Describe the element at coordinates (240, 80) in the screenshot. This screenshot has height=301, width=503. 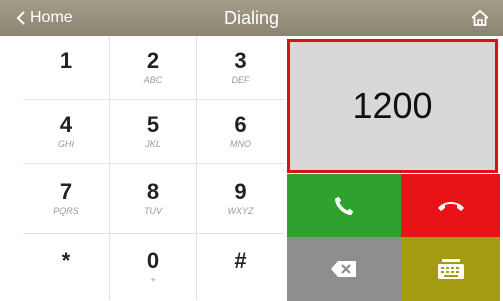
I see `key-letters: DEF` at that location.